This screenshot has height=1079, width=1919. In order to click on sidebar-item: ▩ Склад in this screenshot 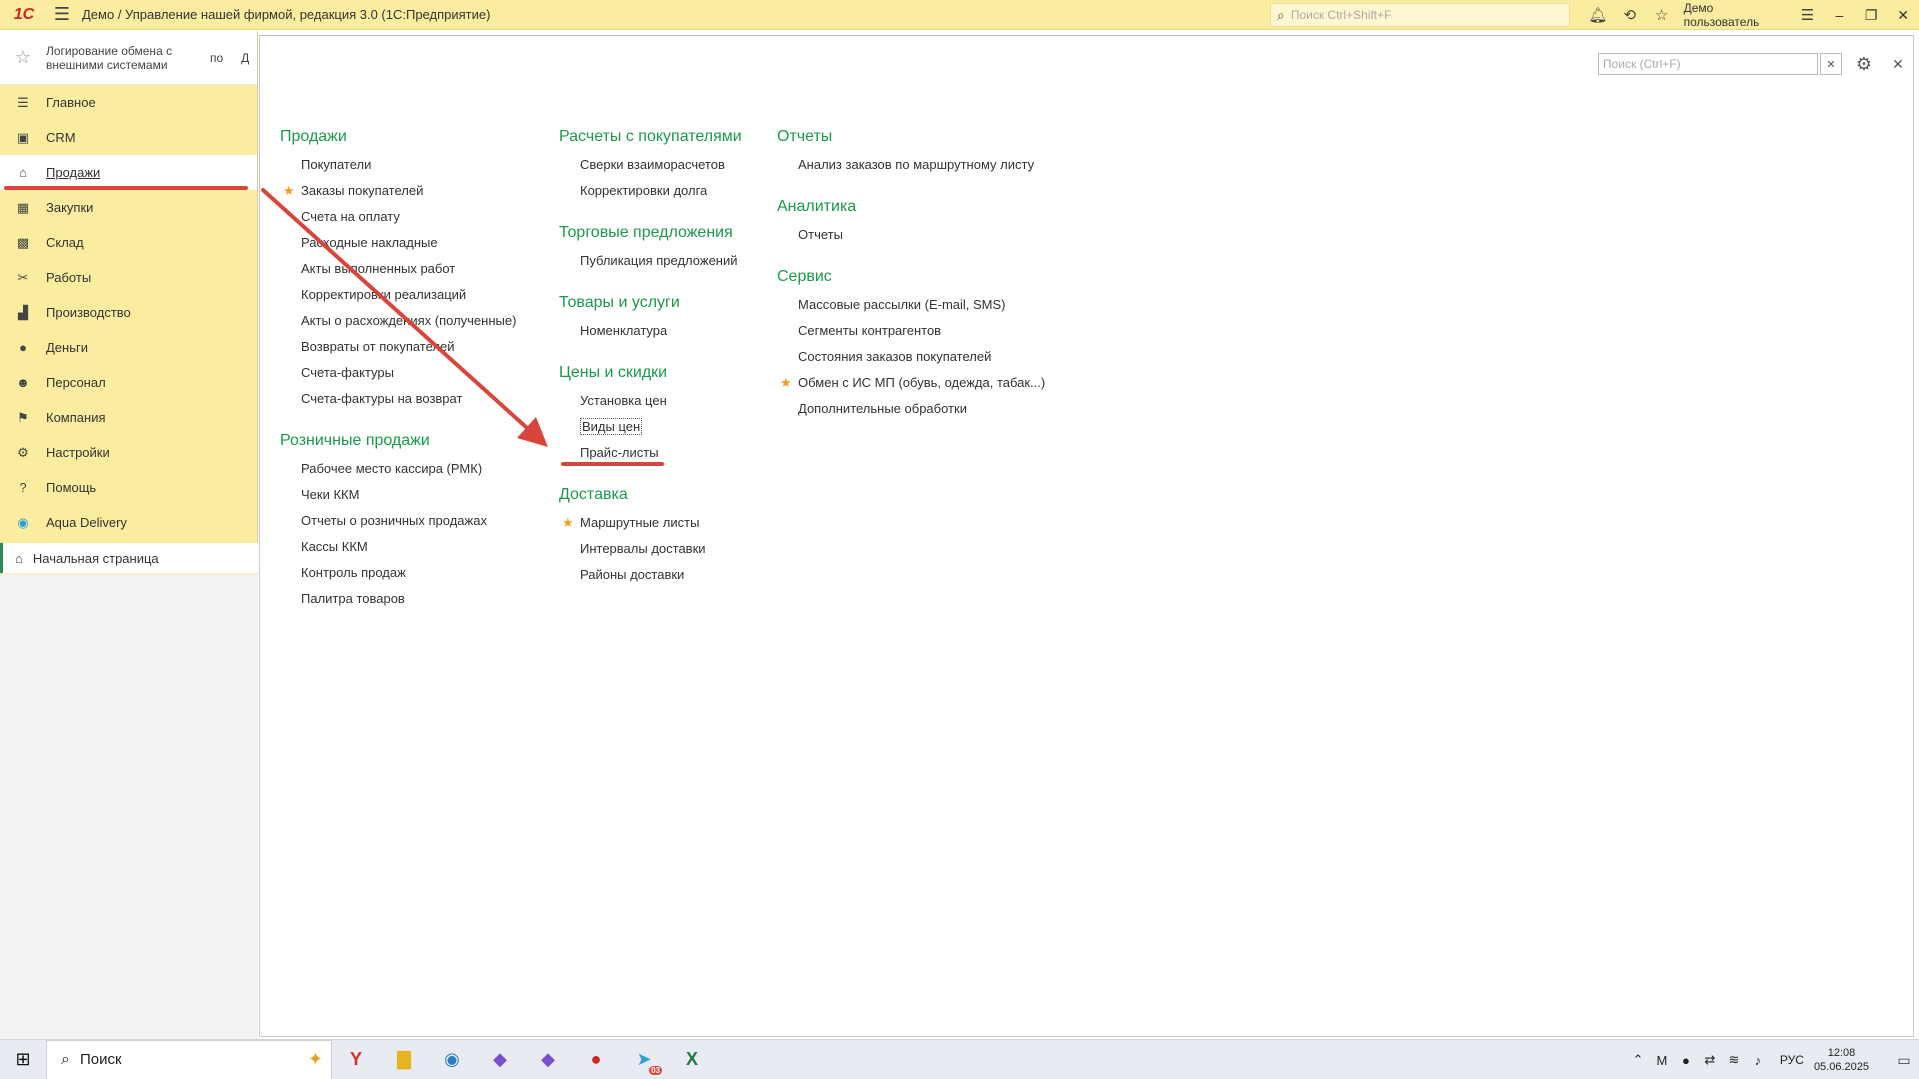, I will do `click(128, 242)`.